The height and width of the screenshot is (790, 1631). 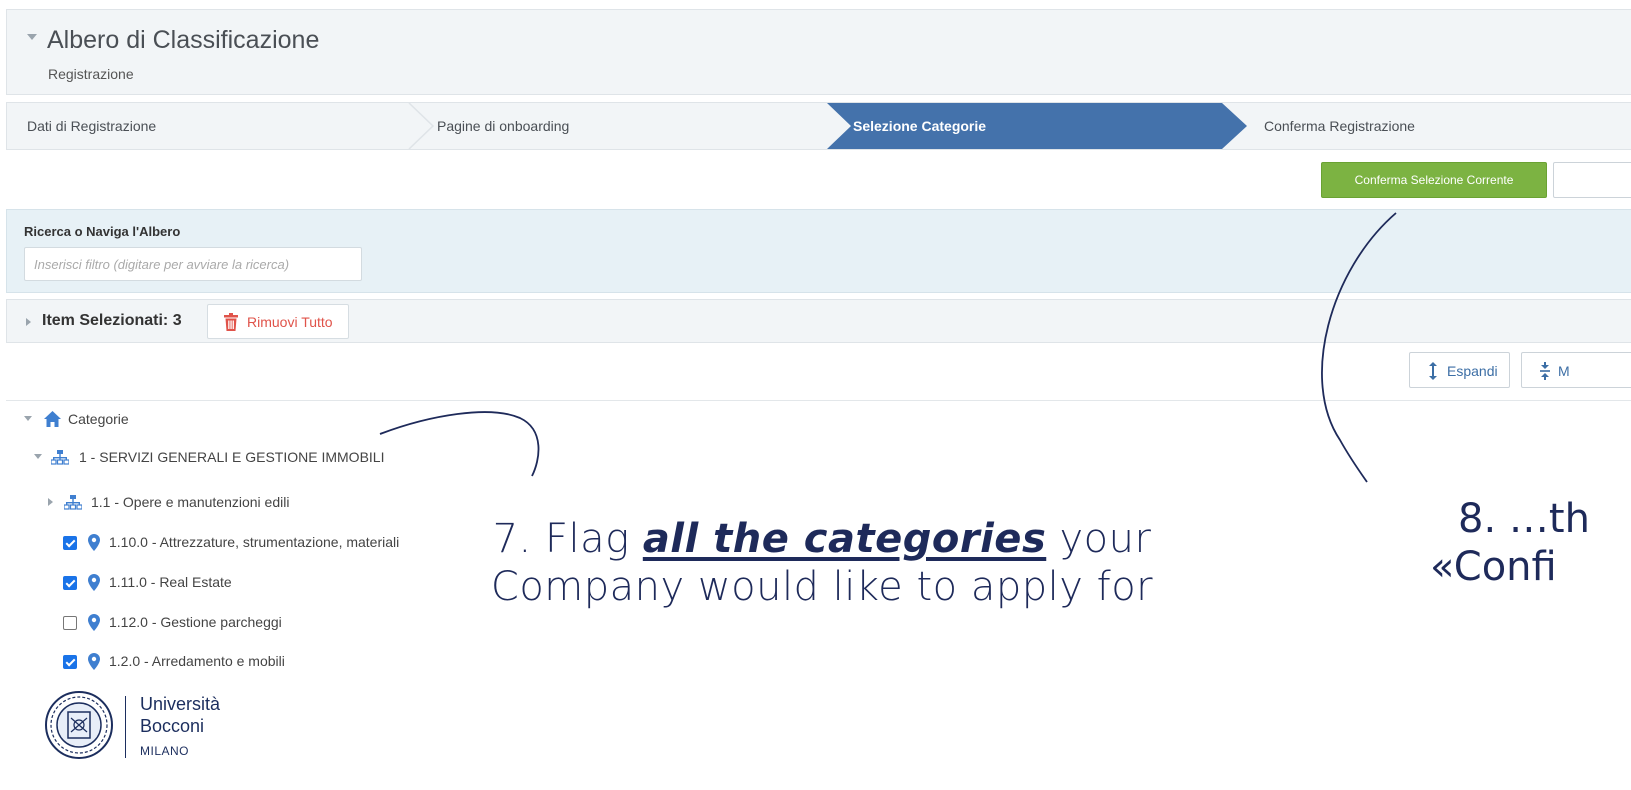 What do you see at coordinates (1433, 371) in the screenshot?
I see `expand-icon` at bounding box center [1433, 371].